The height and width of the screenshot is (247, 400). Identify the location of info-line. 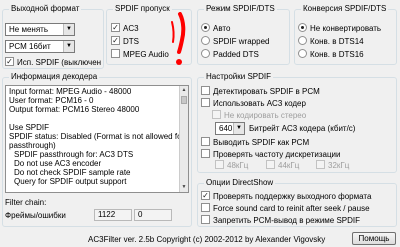
(97, 118).